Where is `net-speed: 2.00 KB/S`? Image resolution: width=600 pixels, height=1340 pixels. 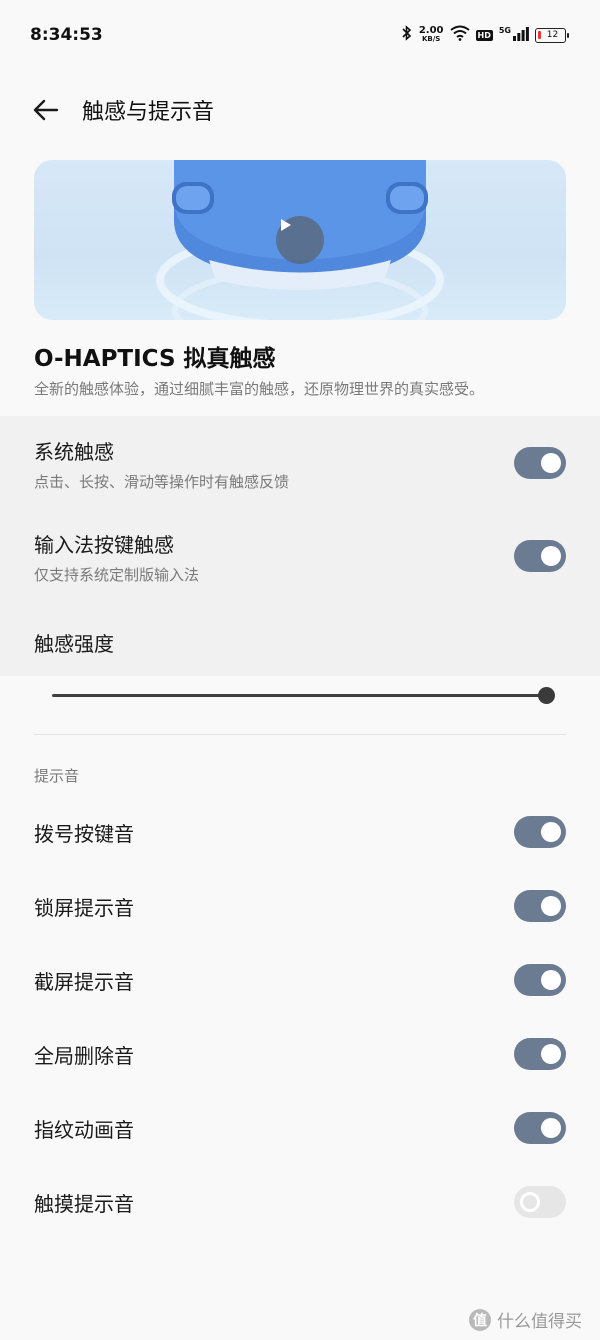
net-speed: 2.00 KB/S is located at coordinates (431, 35).